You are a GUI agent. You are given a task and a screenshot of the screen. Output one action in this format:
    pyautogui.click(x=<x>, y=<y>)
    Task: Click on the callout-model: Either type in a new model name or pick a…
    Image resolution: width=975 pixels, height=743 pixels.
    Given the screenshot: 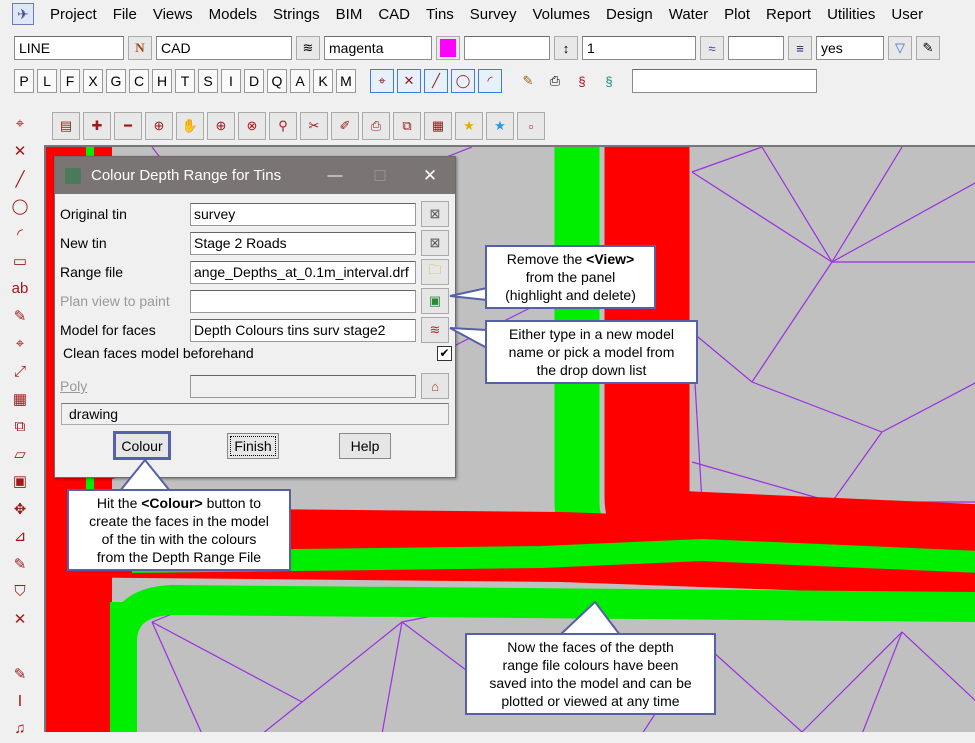 What is the action you would take?
    pyautogui.click(x=591, y=352)
    